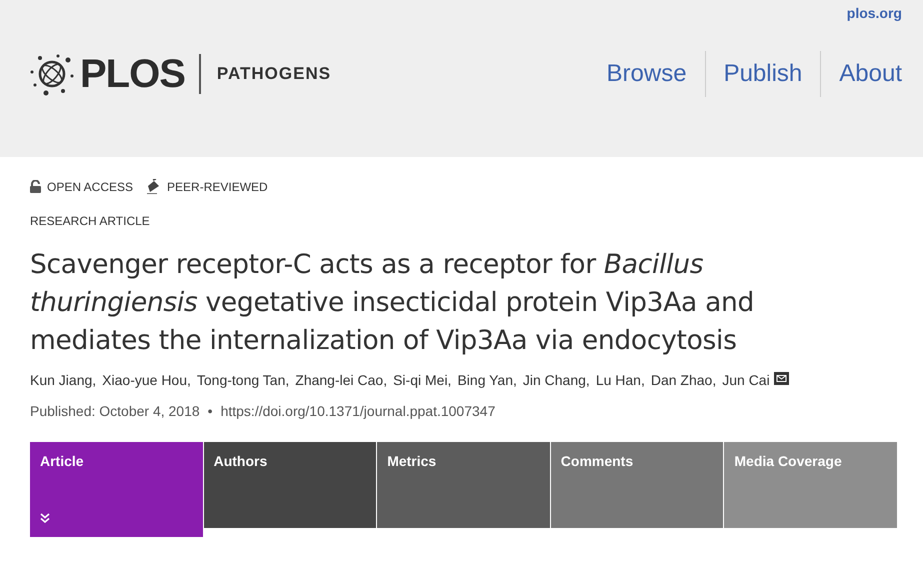 This screenshot has height=576, width=923. What do you see at coordinates (52, 74) in the screenshot?
I see `logo-icon` at bounding box center [52, 74].